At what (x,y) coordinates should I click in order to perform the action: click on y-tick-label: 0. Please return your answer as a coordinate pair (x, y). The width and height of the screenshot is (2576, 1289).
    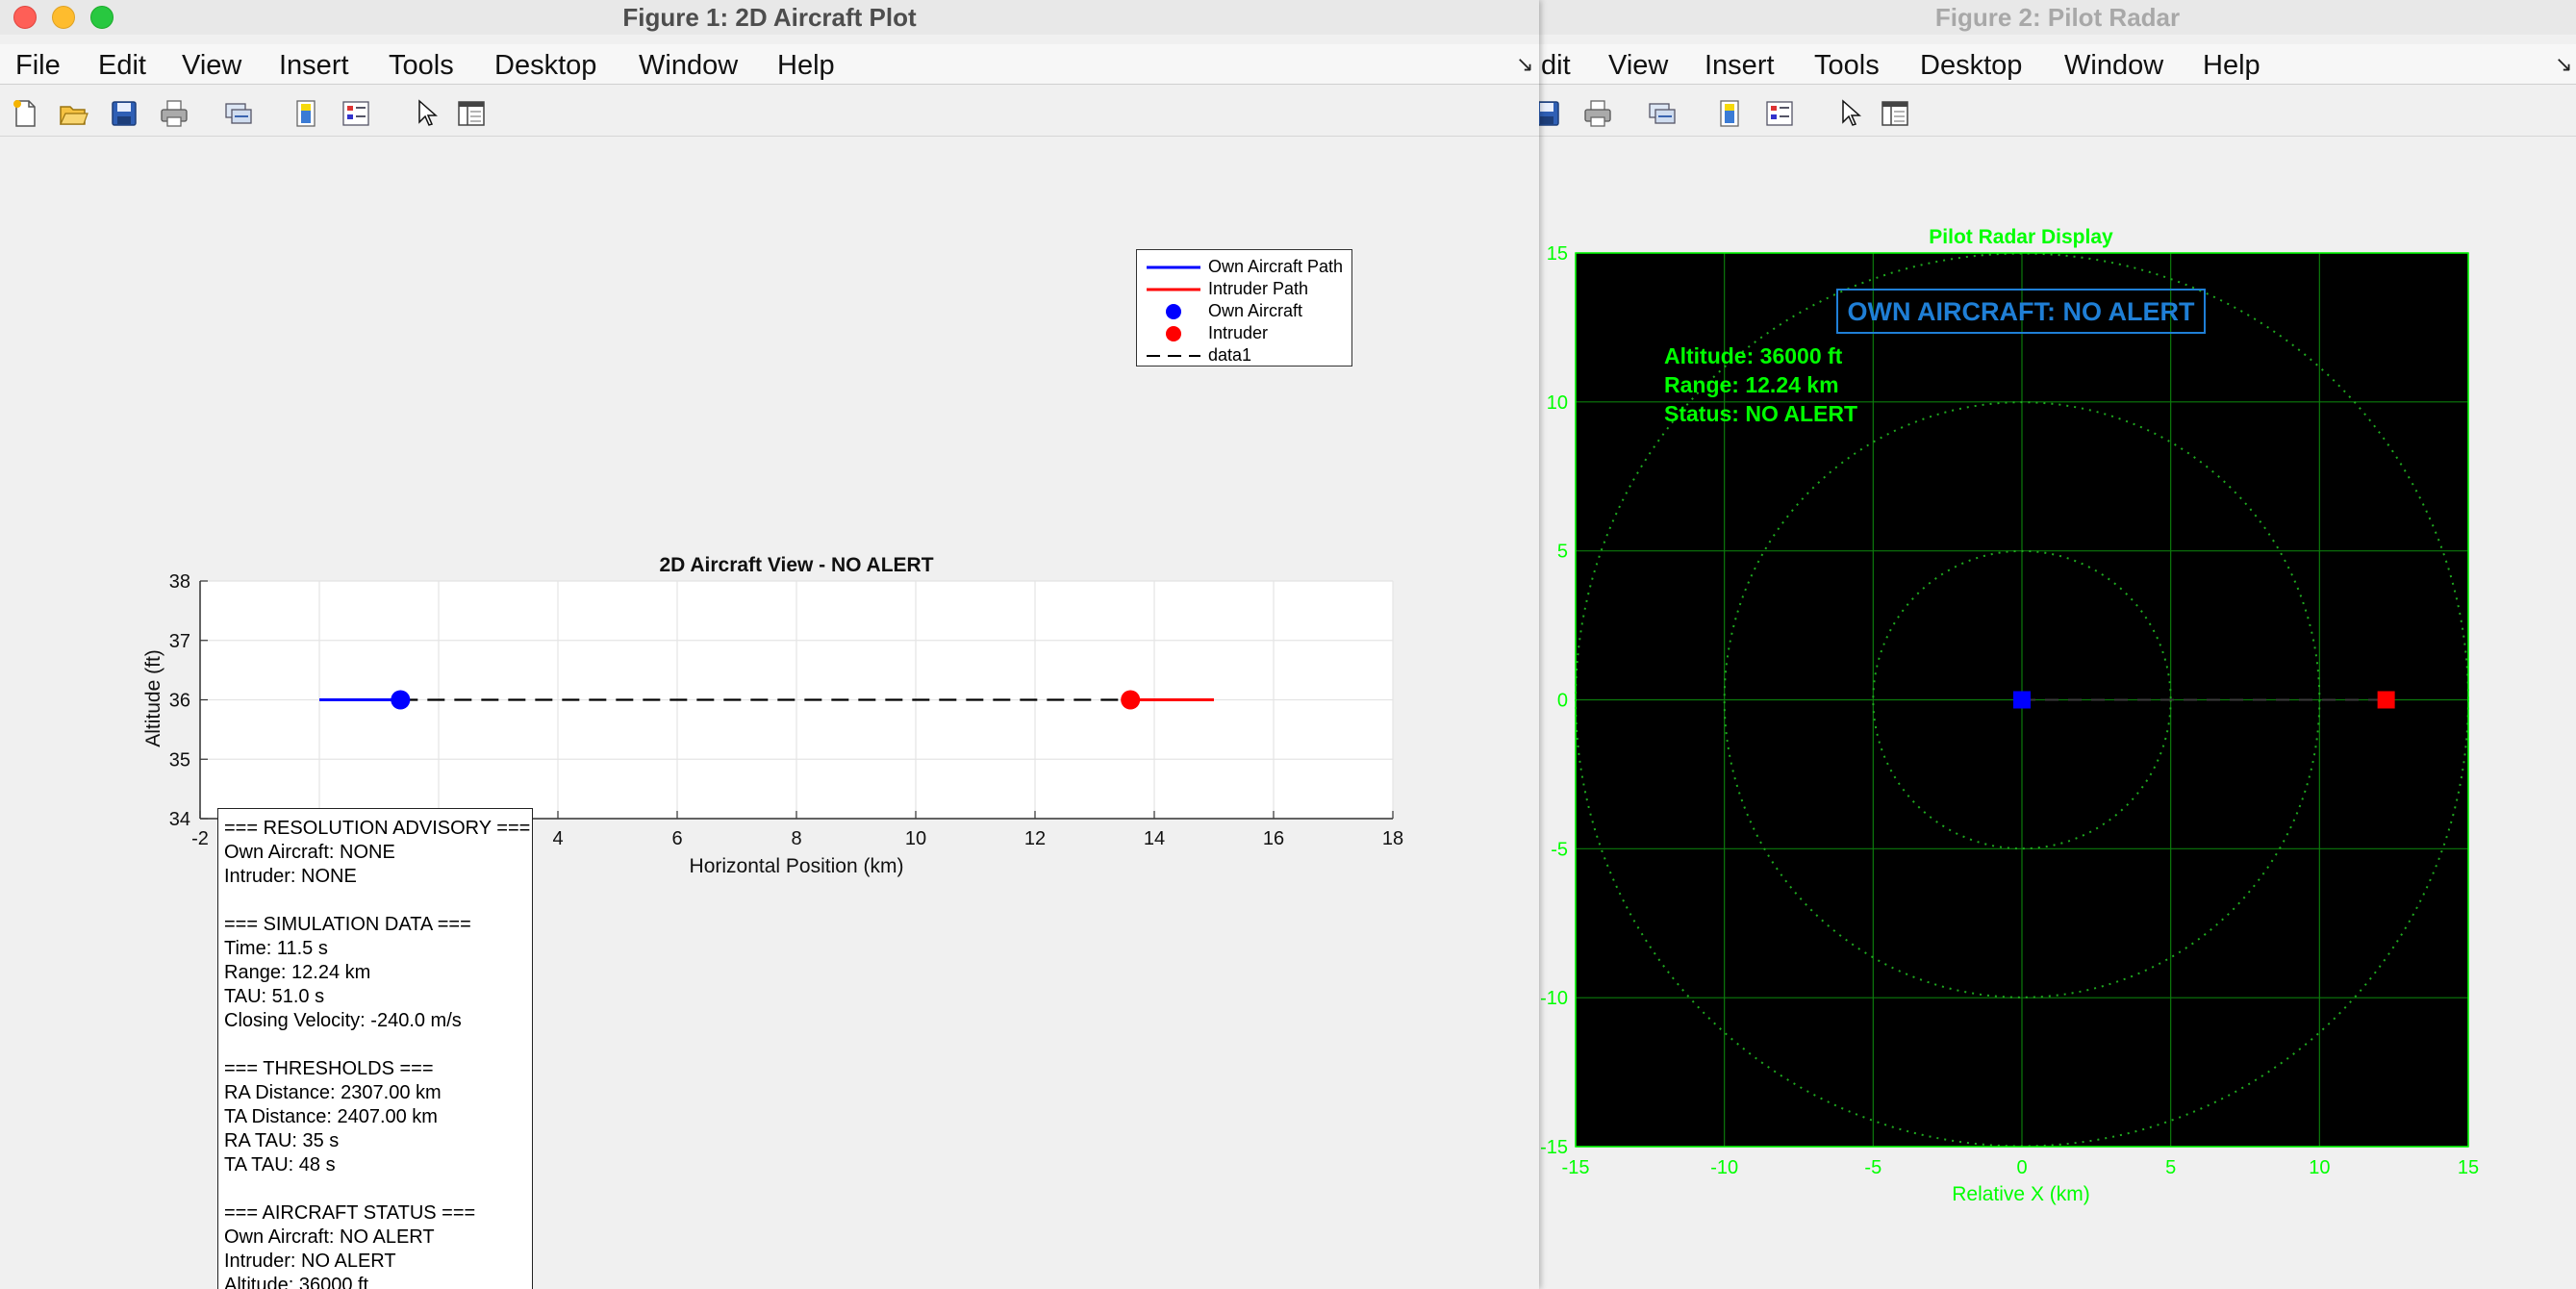
    Looking at the image, I should click on (1562, 701).